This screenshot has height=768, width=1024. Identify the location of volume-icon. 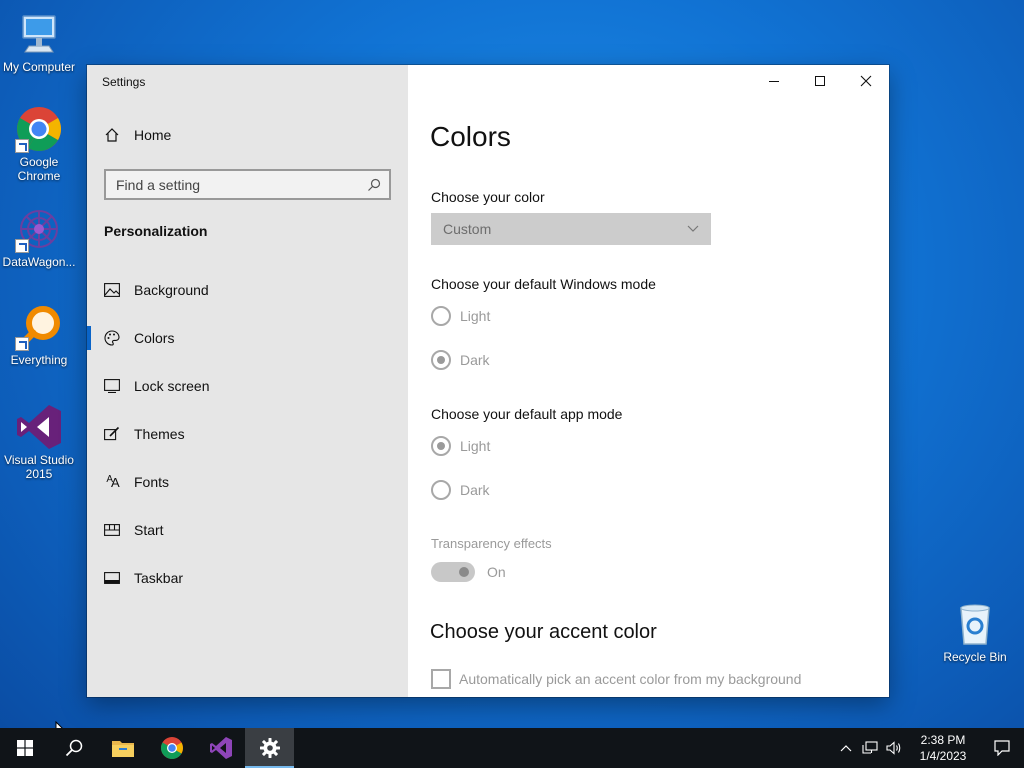
(893, 748).